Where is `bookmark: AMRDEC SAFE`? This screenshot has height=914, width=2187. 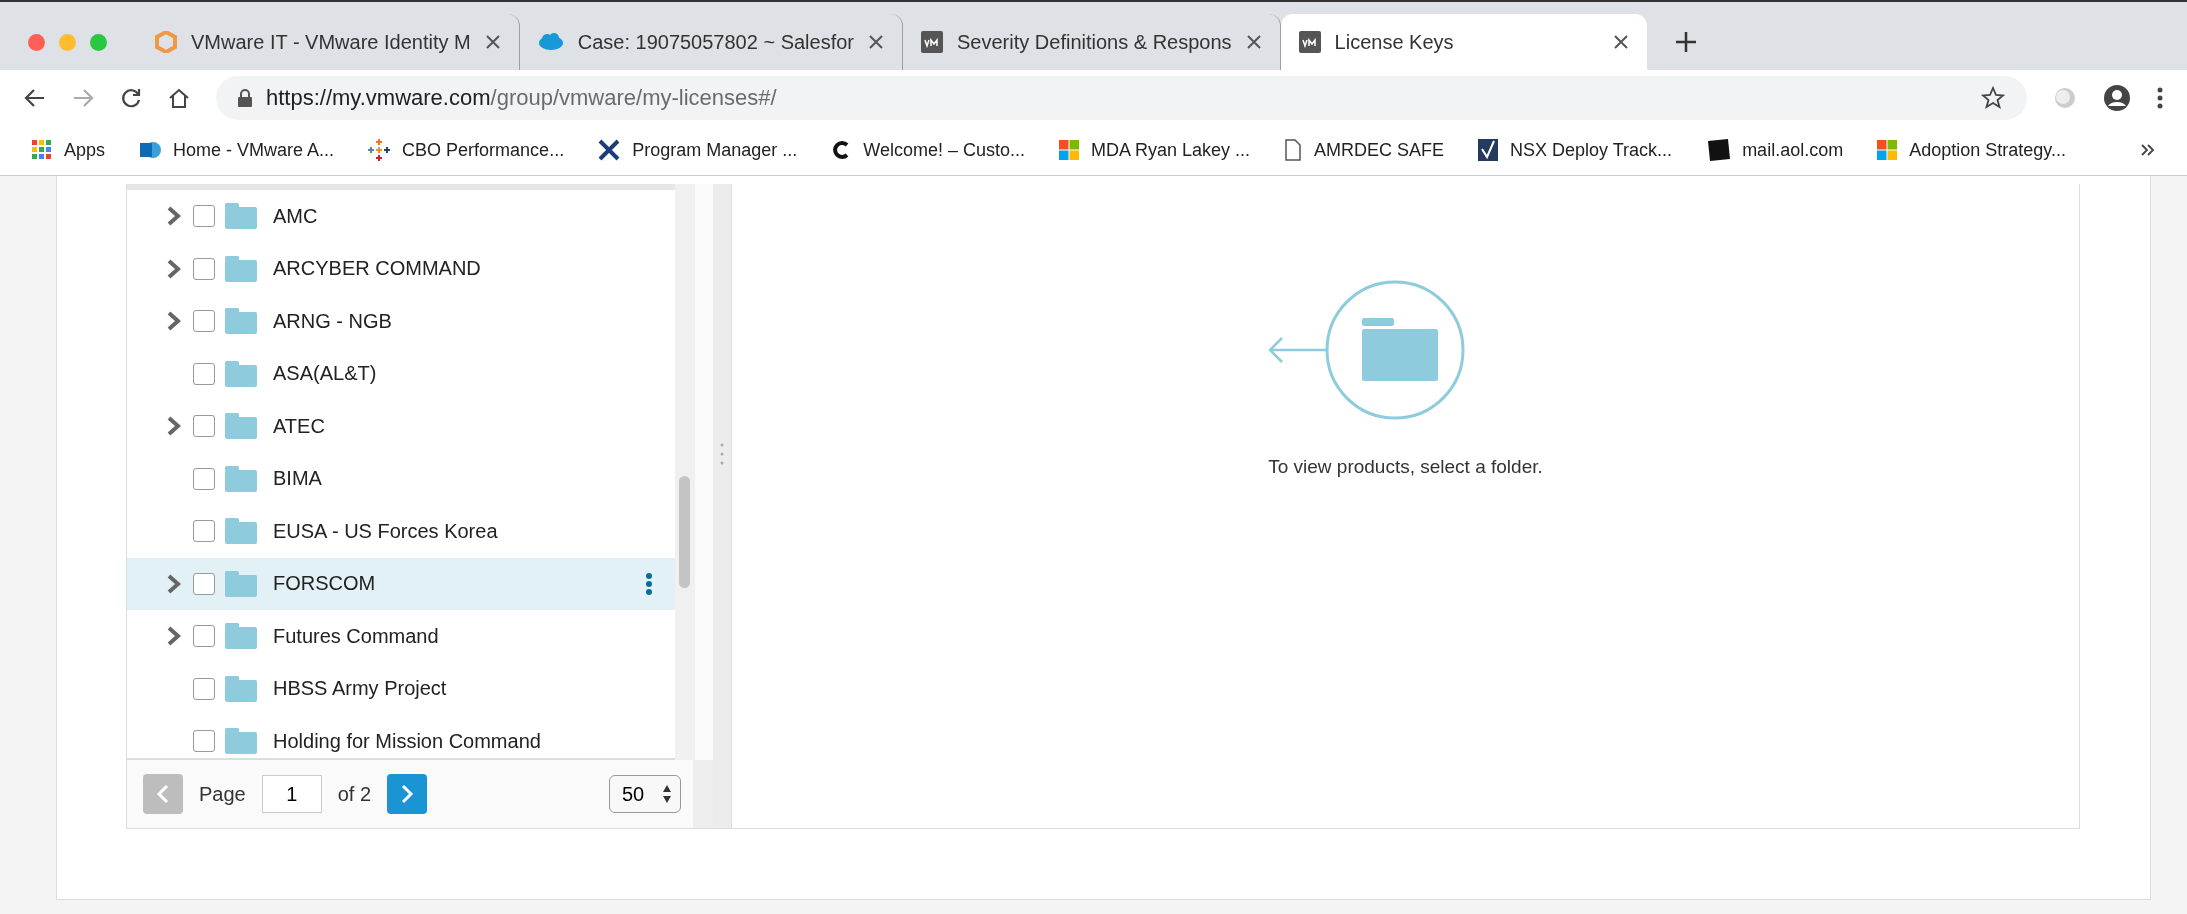 bookmark: AMRDEC SAFE is located at coordinates (1364, 150).